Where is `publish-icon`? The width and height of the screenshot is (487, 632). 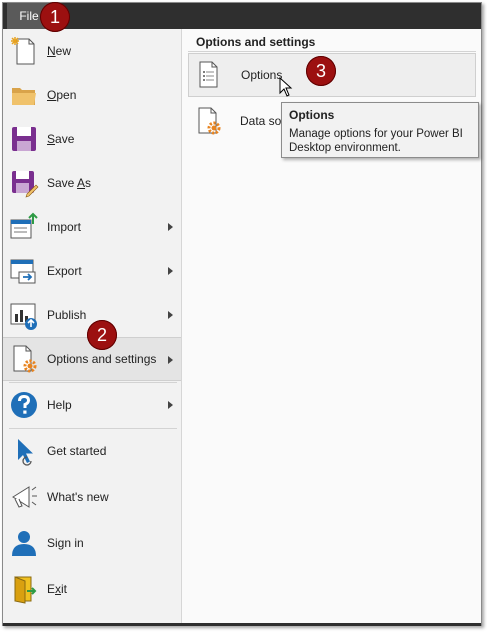
publish-icon is located at coordinates (23, 316).